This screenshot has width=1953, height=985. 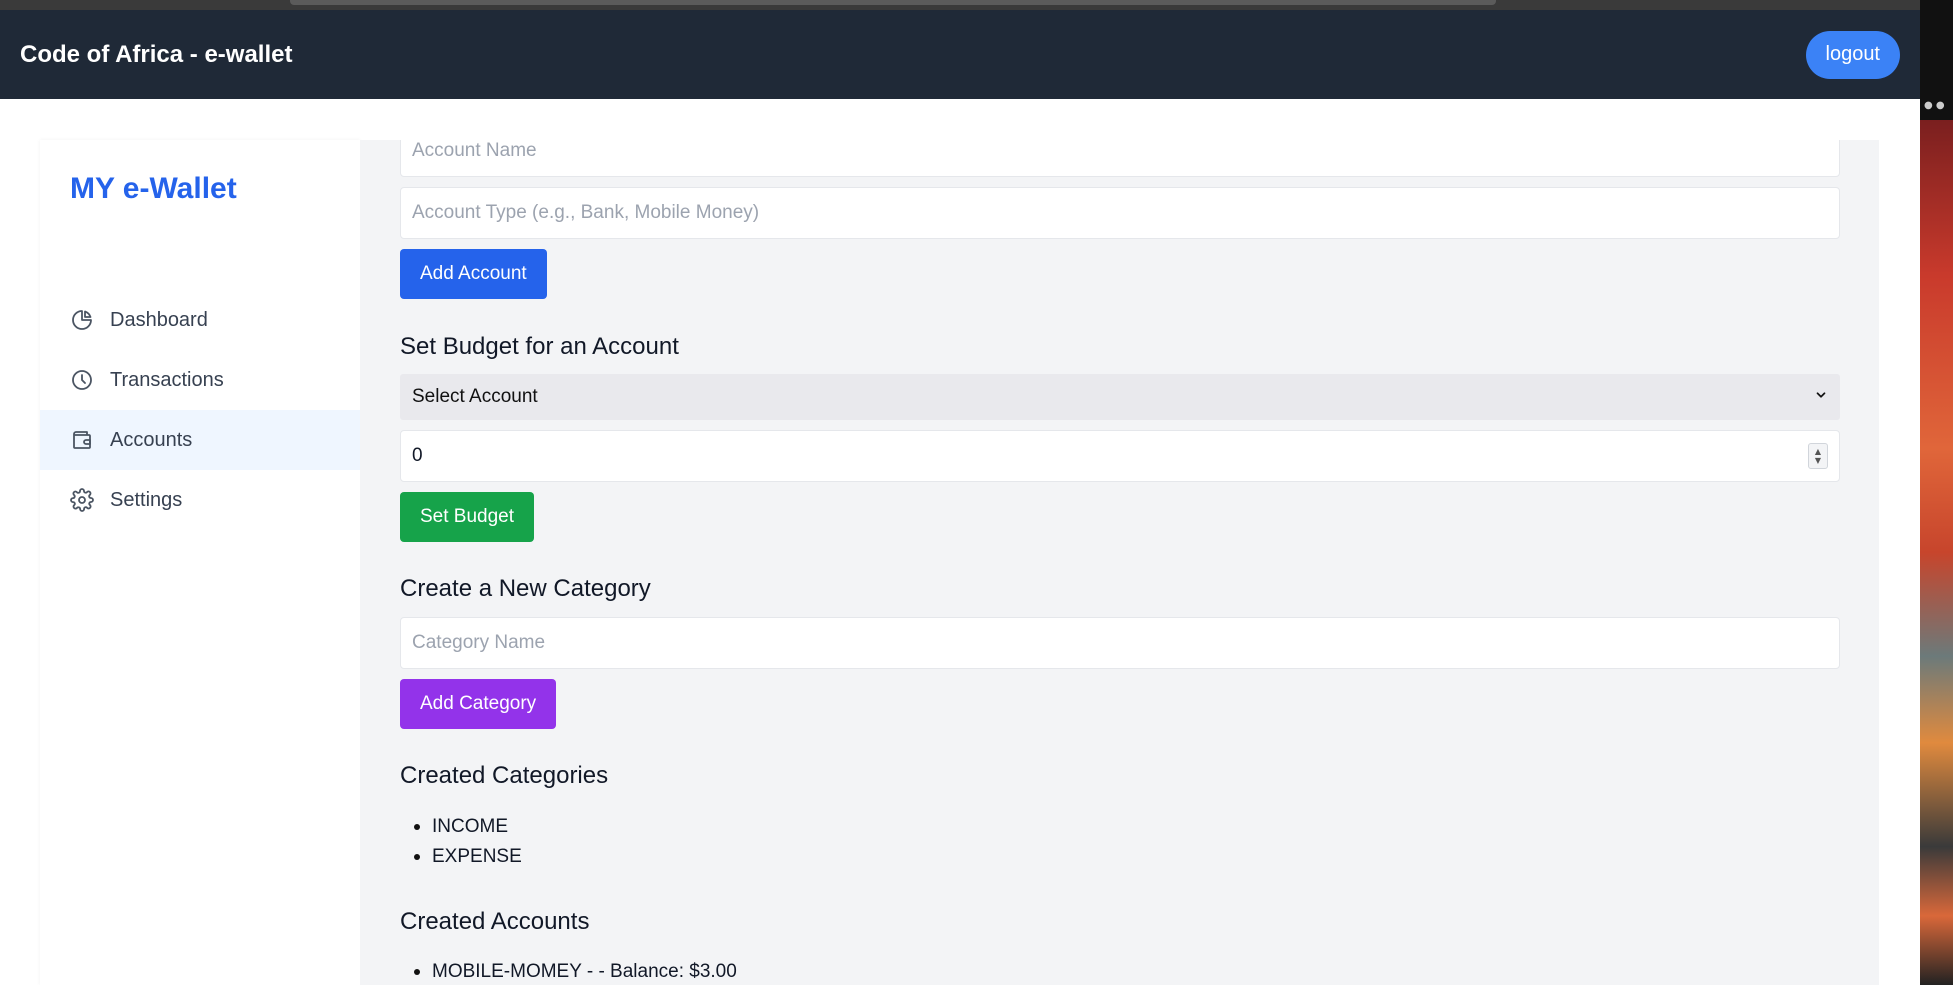 What do you see at coordinates (495, 921) in the screenshot?
I see `created-accounts-title: Created Accounts` at bounding box center [495, 921].